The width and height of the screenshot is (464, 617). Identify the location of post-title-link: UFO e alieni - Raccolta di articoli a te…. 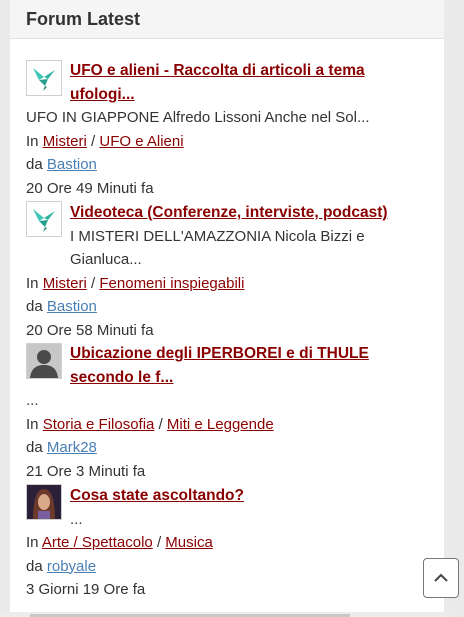
(217, 82).